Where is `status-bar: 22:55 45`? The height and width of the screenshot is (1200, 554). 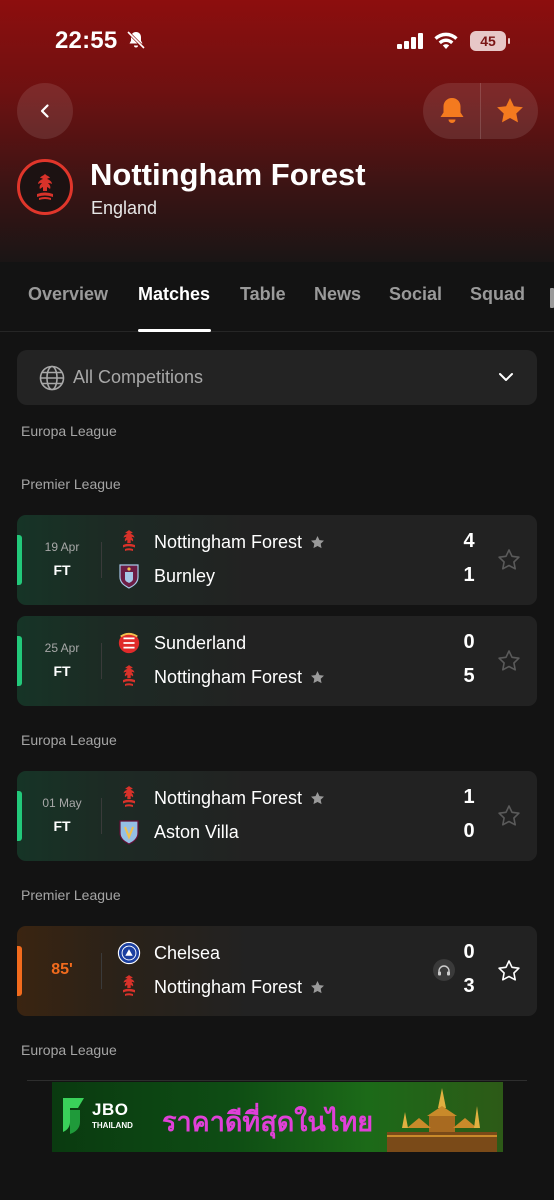
status-bar: 22:55 45 is located at coordinates (277, 40).